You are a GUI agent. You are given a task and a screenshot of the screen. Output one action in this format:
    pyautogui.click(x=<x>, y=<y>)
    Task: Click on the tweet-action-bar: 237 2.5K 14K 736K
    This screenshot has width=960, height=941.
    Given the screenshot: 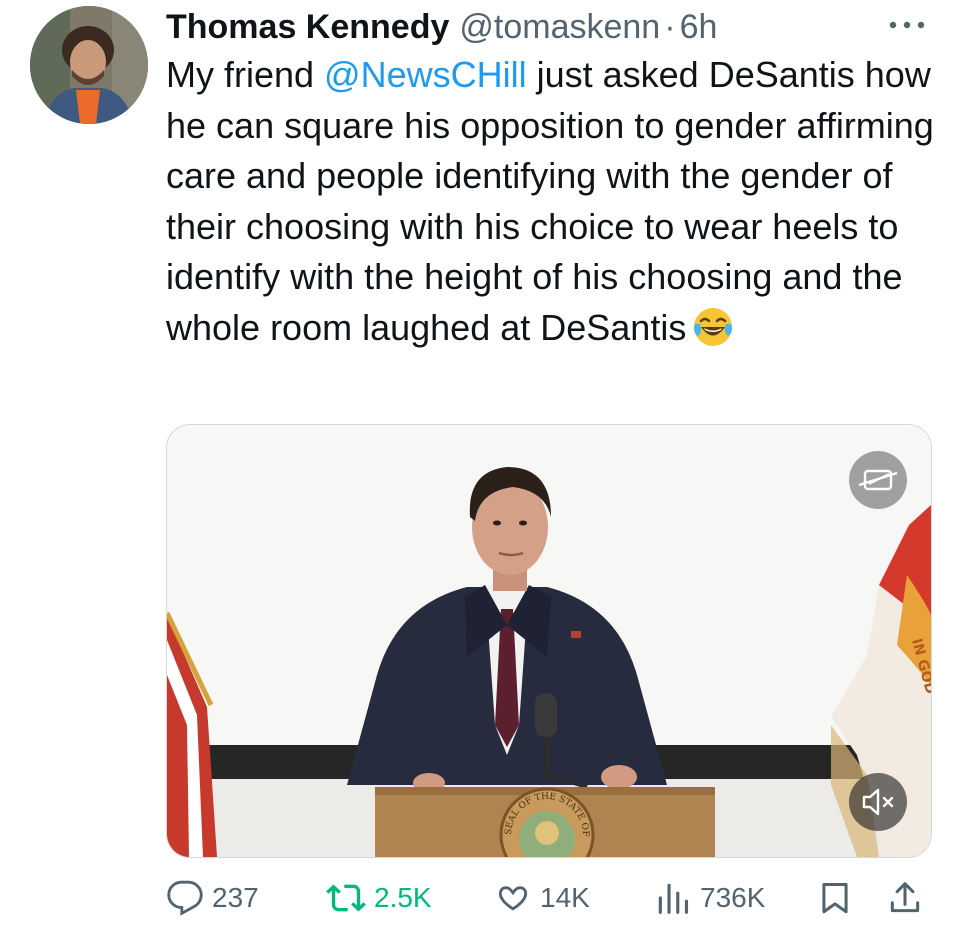 What is the action you would take?
    pyautogui.click(x=551, y=898)
    